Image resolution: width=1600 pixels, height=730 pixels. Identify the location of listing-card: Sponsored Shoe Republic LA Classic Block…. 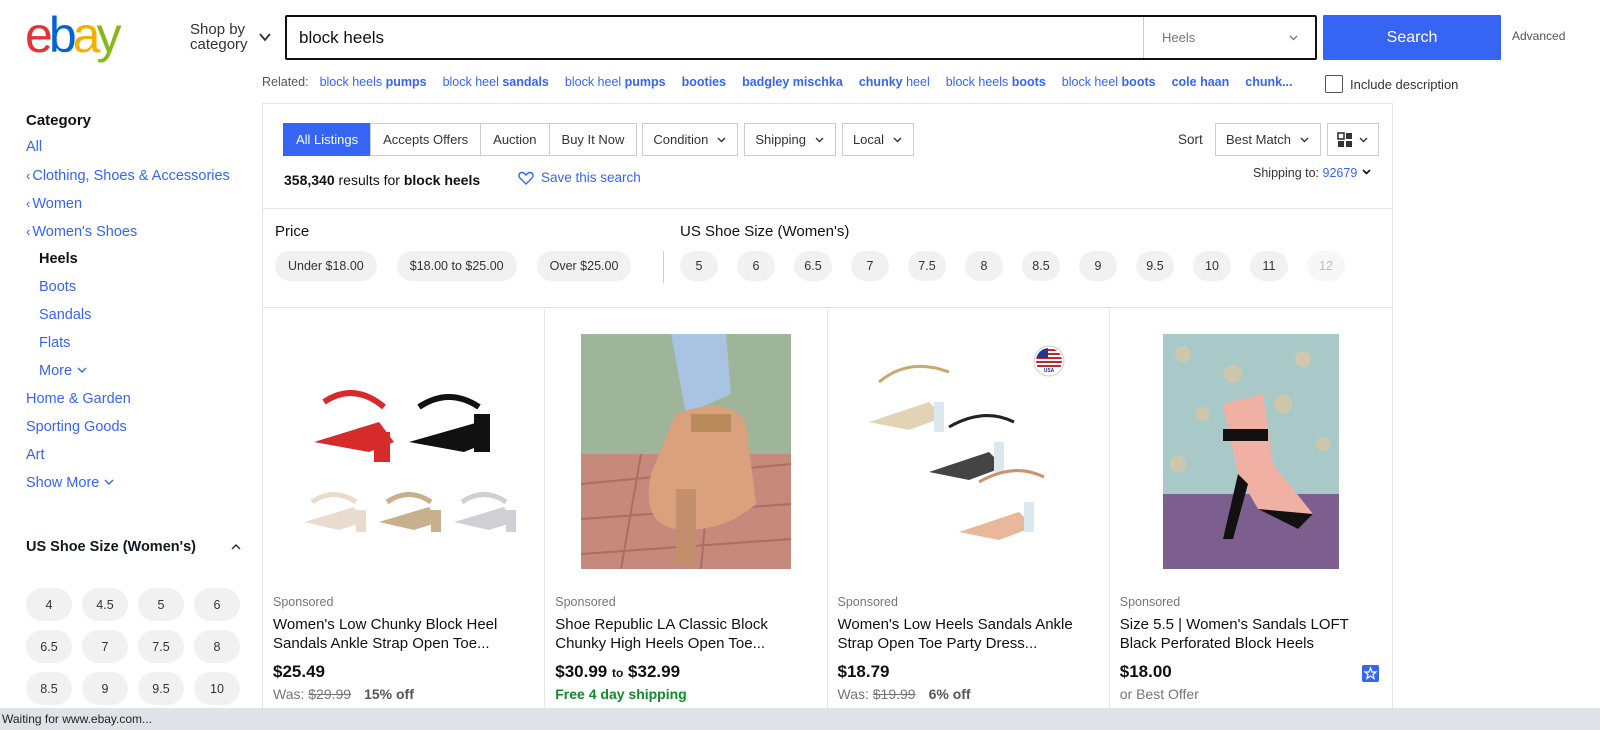
(686, 511).